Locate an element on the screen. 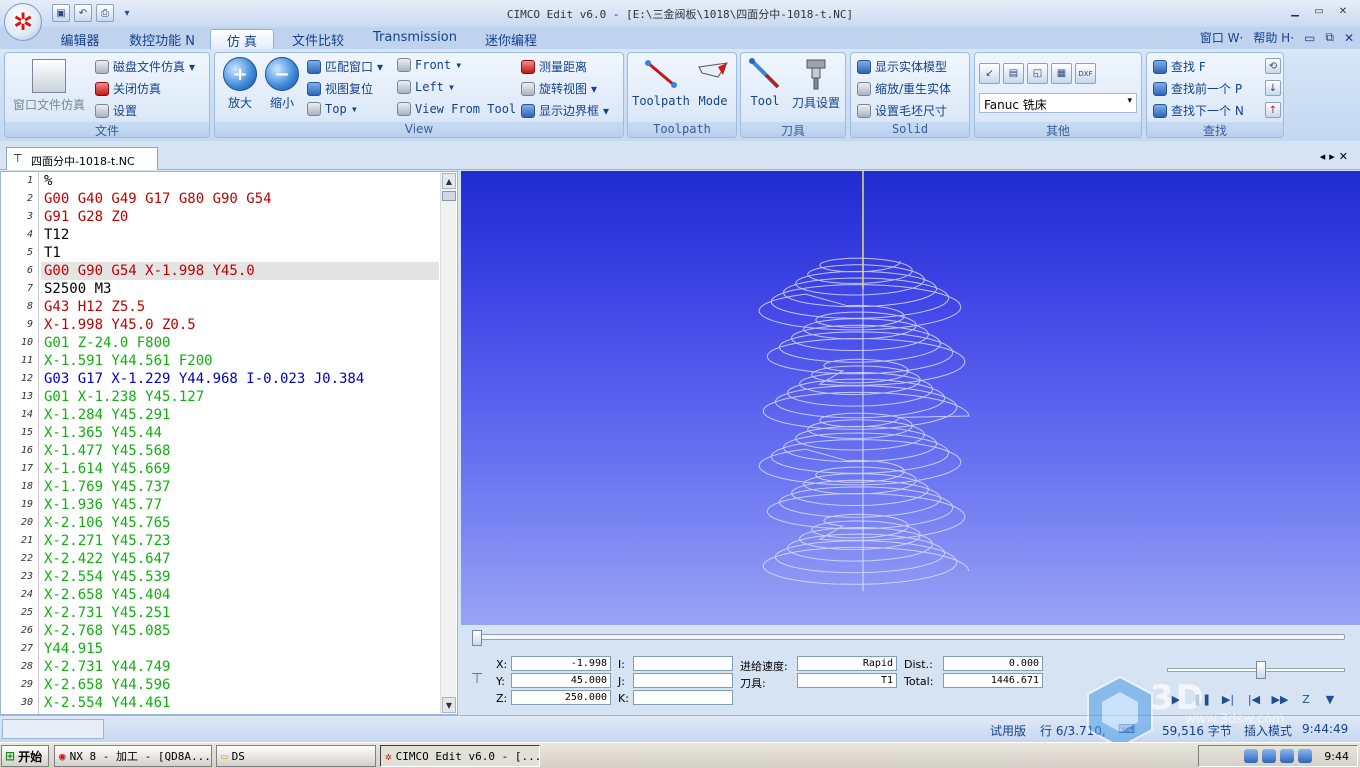  menu-window: 窗口 W· is located at coordinates (1222, 37).